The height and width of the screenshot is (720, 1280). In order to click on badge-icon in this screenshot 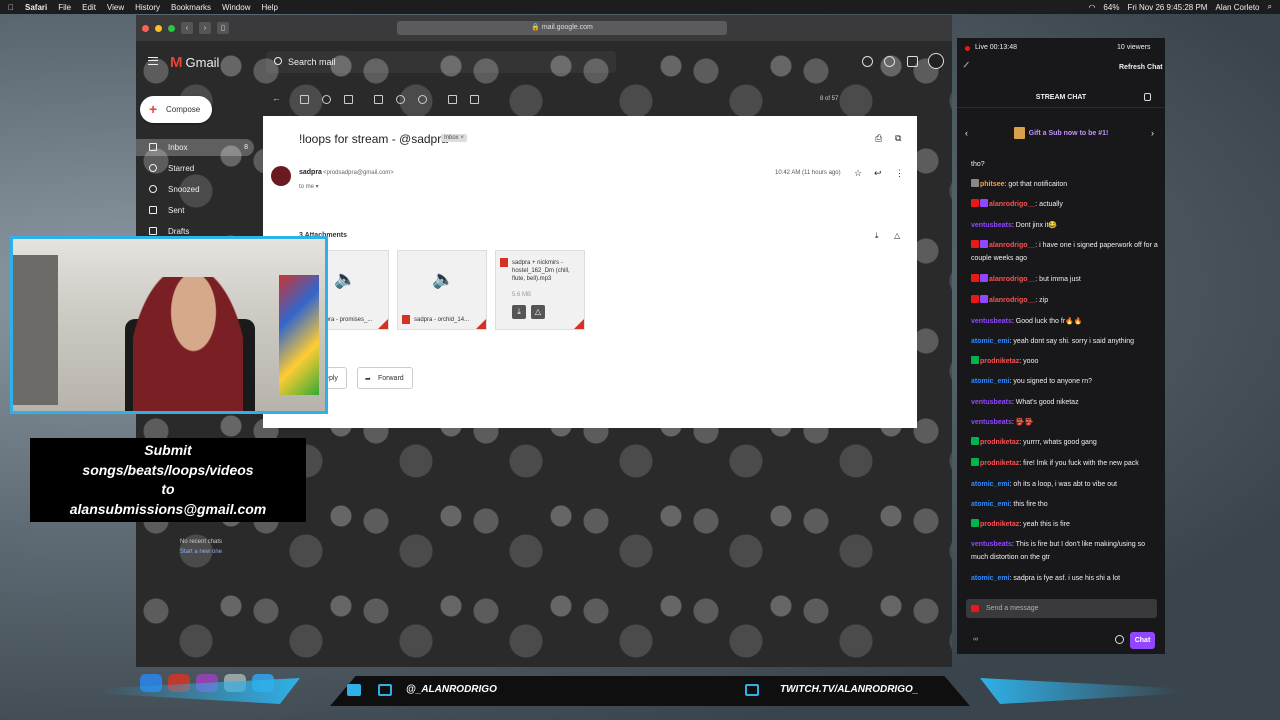, I will do `click(975, 608)`.